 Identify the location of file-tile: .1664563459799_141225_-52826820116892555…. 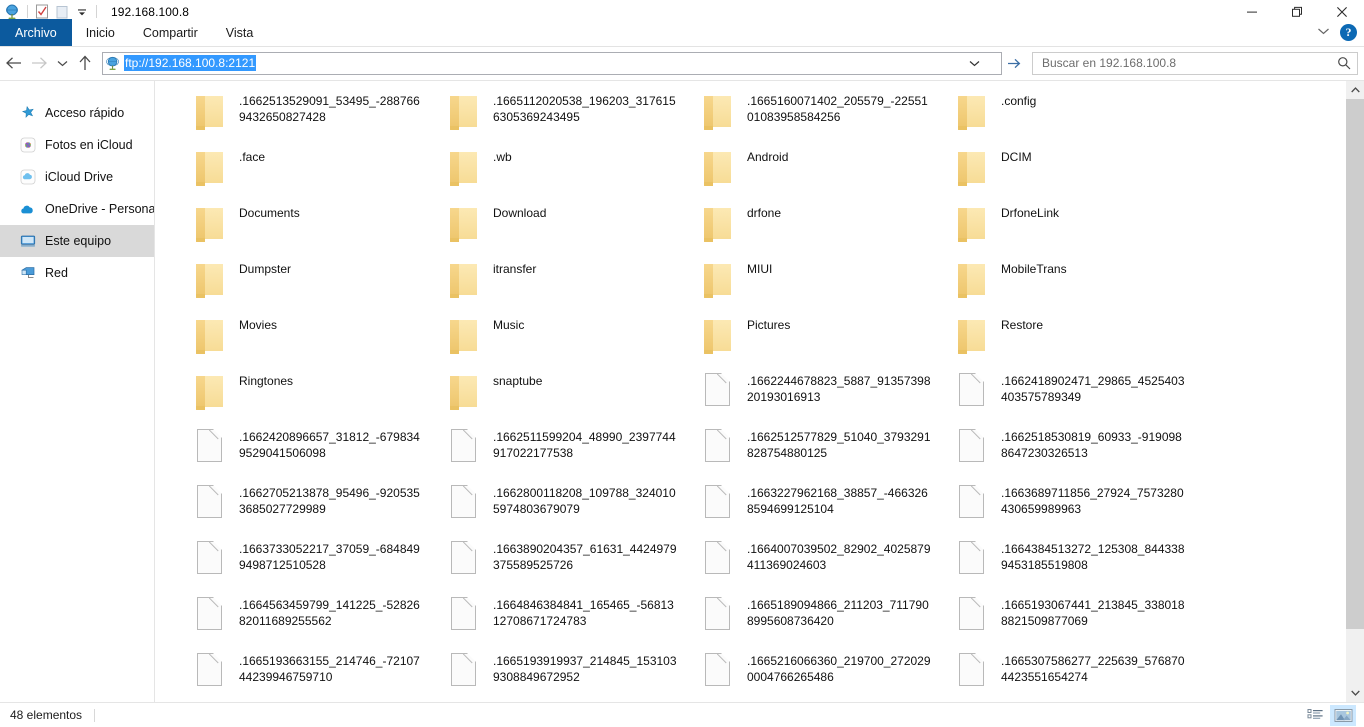
(320, 621).